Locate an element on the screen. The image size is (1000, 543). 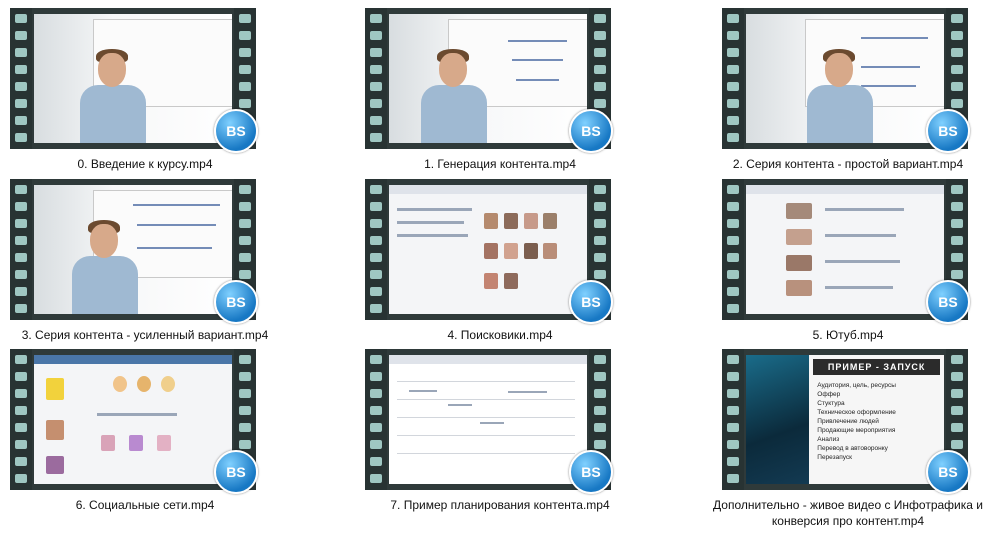
slide-title: ПРИМЕР - ЗАПУСК is located at coordinates (876, 367).